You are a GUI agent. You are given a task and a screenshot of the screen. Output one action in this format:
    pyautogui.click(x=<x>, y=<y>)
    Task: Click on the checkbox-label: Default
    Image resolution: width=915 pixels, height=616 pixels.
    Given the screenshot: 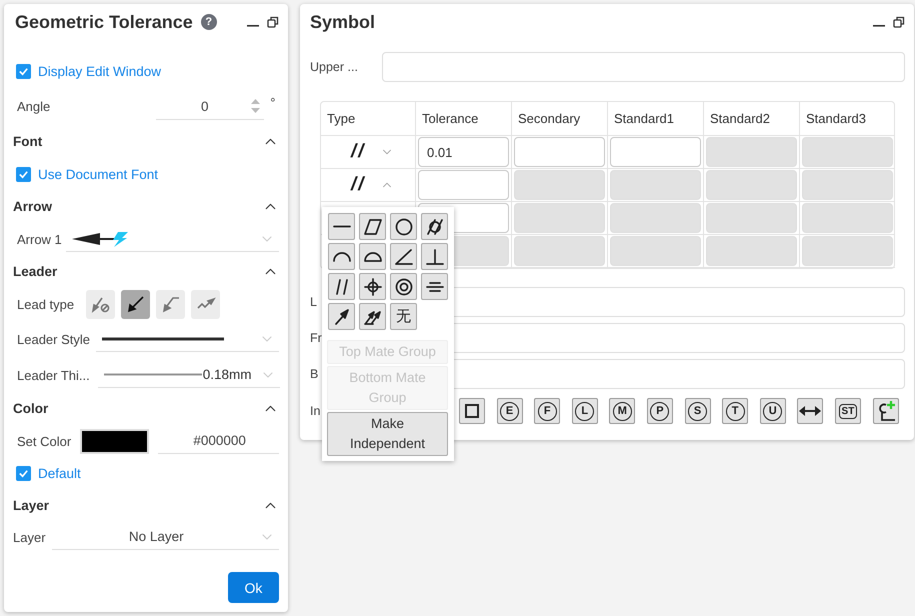 What is the action you would take?
    pyautogui.click(x=59, y=473)
    